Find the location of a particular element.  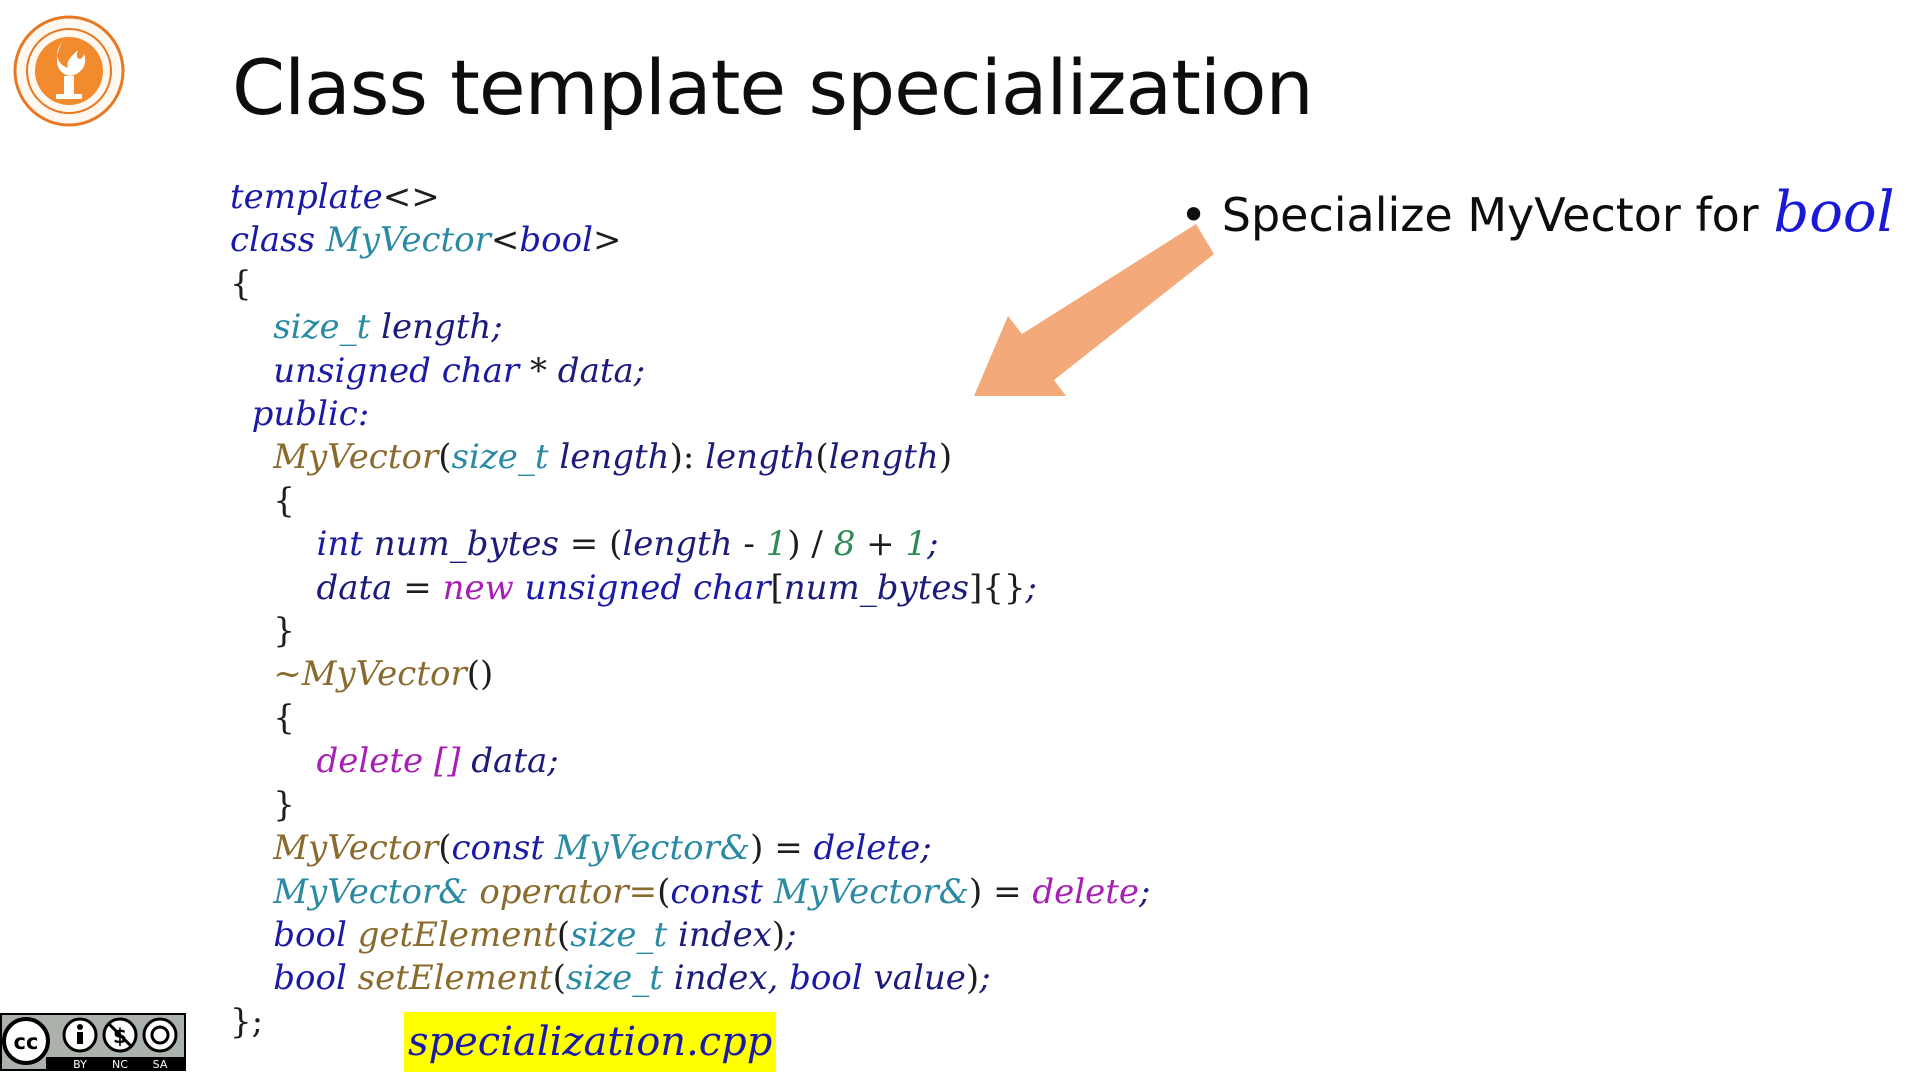

creative-commons-by-nc-sa-icon: cc $ BY NC SA is located at coordinates (93, 1042).